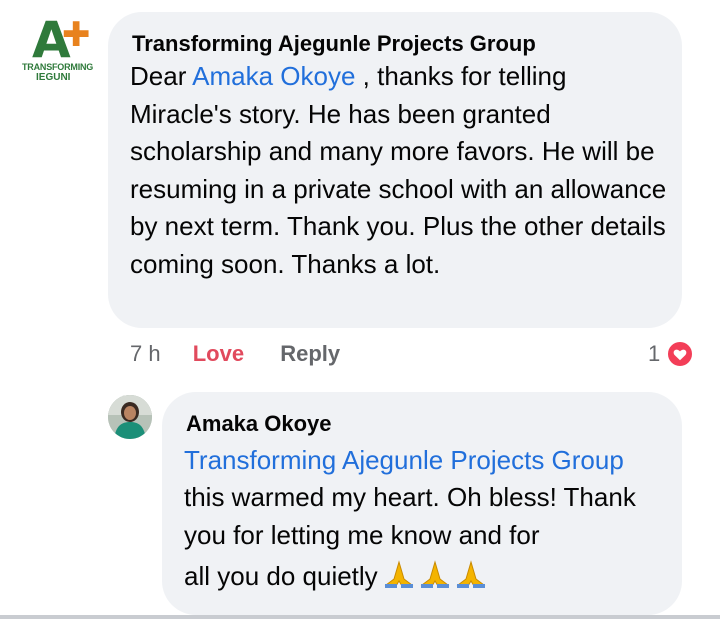 The width and height of the screenshot is (720, 619). Describe the element at coordinates (58, 67) in the screenshot. I see `logo-text-line1: TRANSFORMING` at that location.